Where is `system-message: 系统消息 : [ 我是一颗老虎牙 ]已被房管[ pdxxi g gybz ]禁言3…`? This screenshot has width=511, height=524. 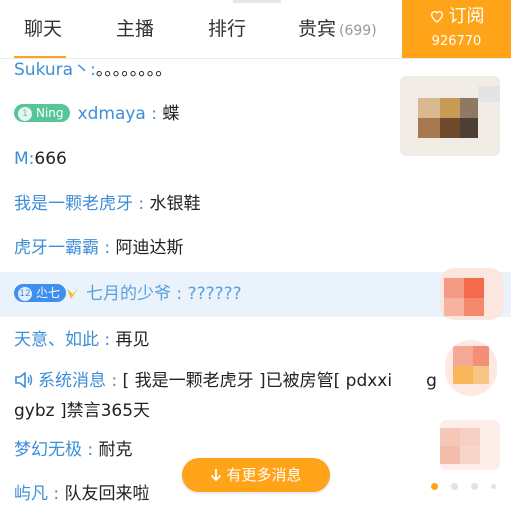
system-message: 系统消息 : [ 我是一颗老虎牙 ]已被房管[ pdxxi g gybz ]禁言3… is located at coordinates (234, 396).